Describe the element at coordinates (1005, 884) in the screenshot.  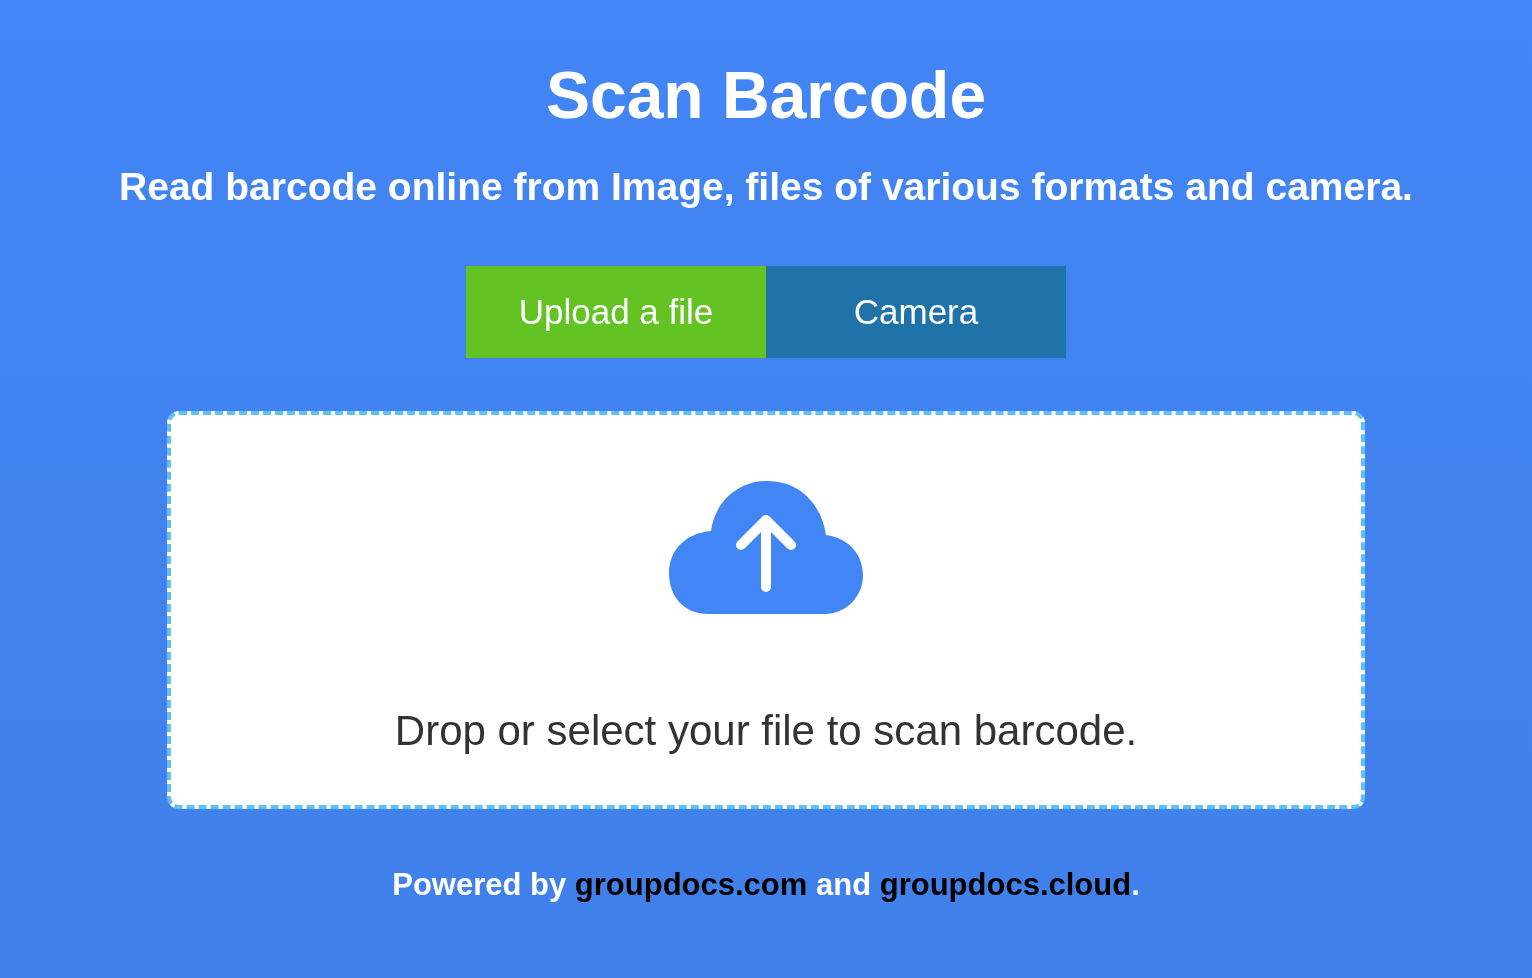
I see `footer-link: groupdocs.cloud` at that location.